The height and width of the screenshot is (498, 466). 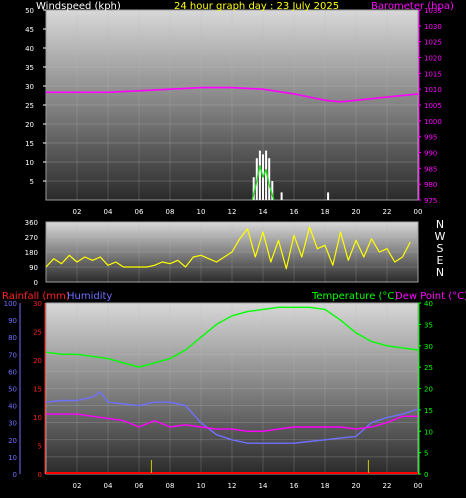 I want to click on temp-ytick-label: 10, so click(x=428, y=432).